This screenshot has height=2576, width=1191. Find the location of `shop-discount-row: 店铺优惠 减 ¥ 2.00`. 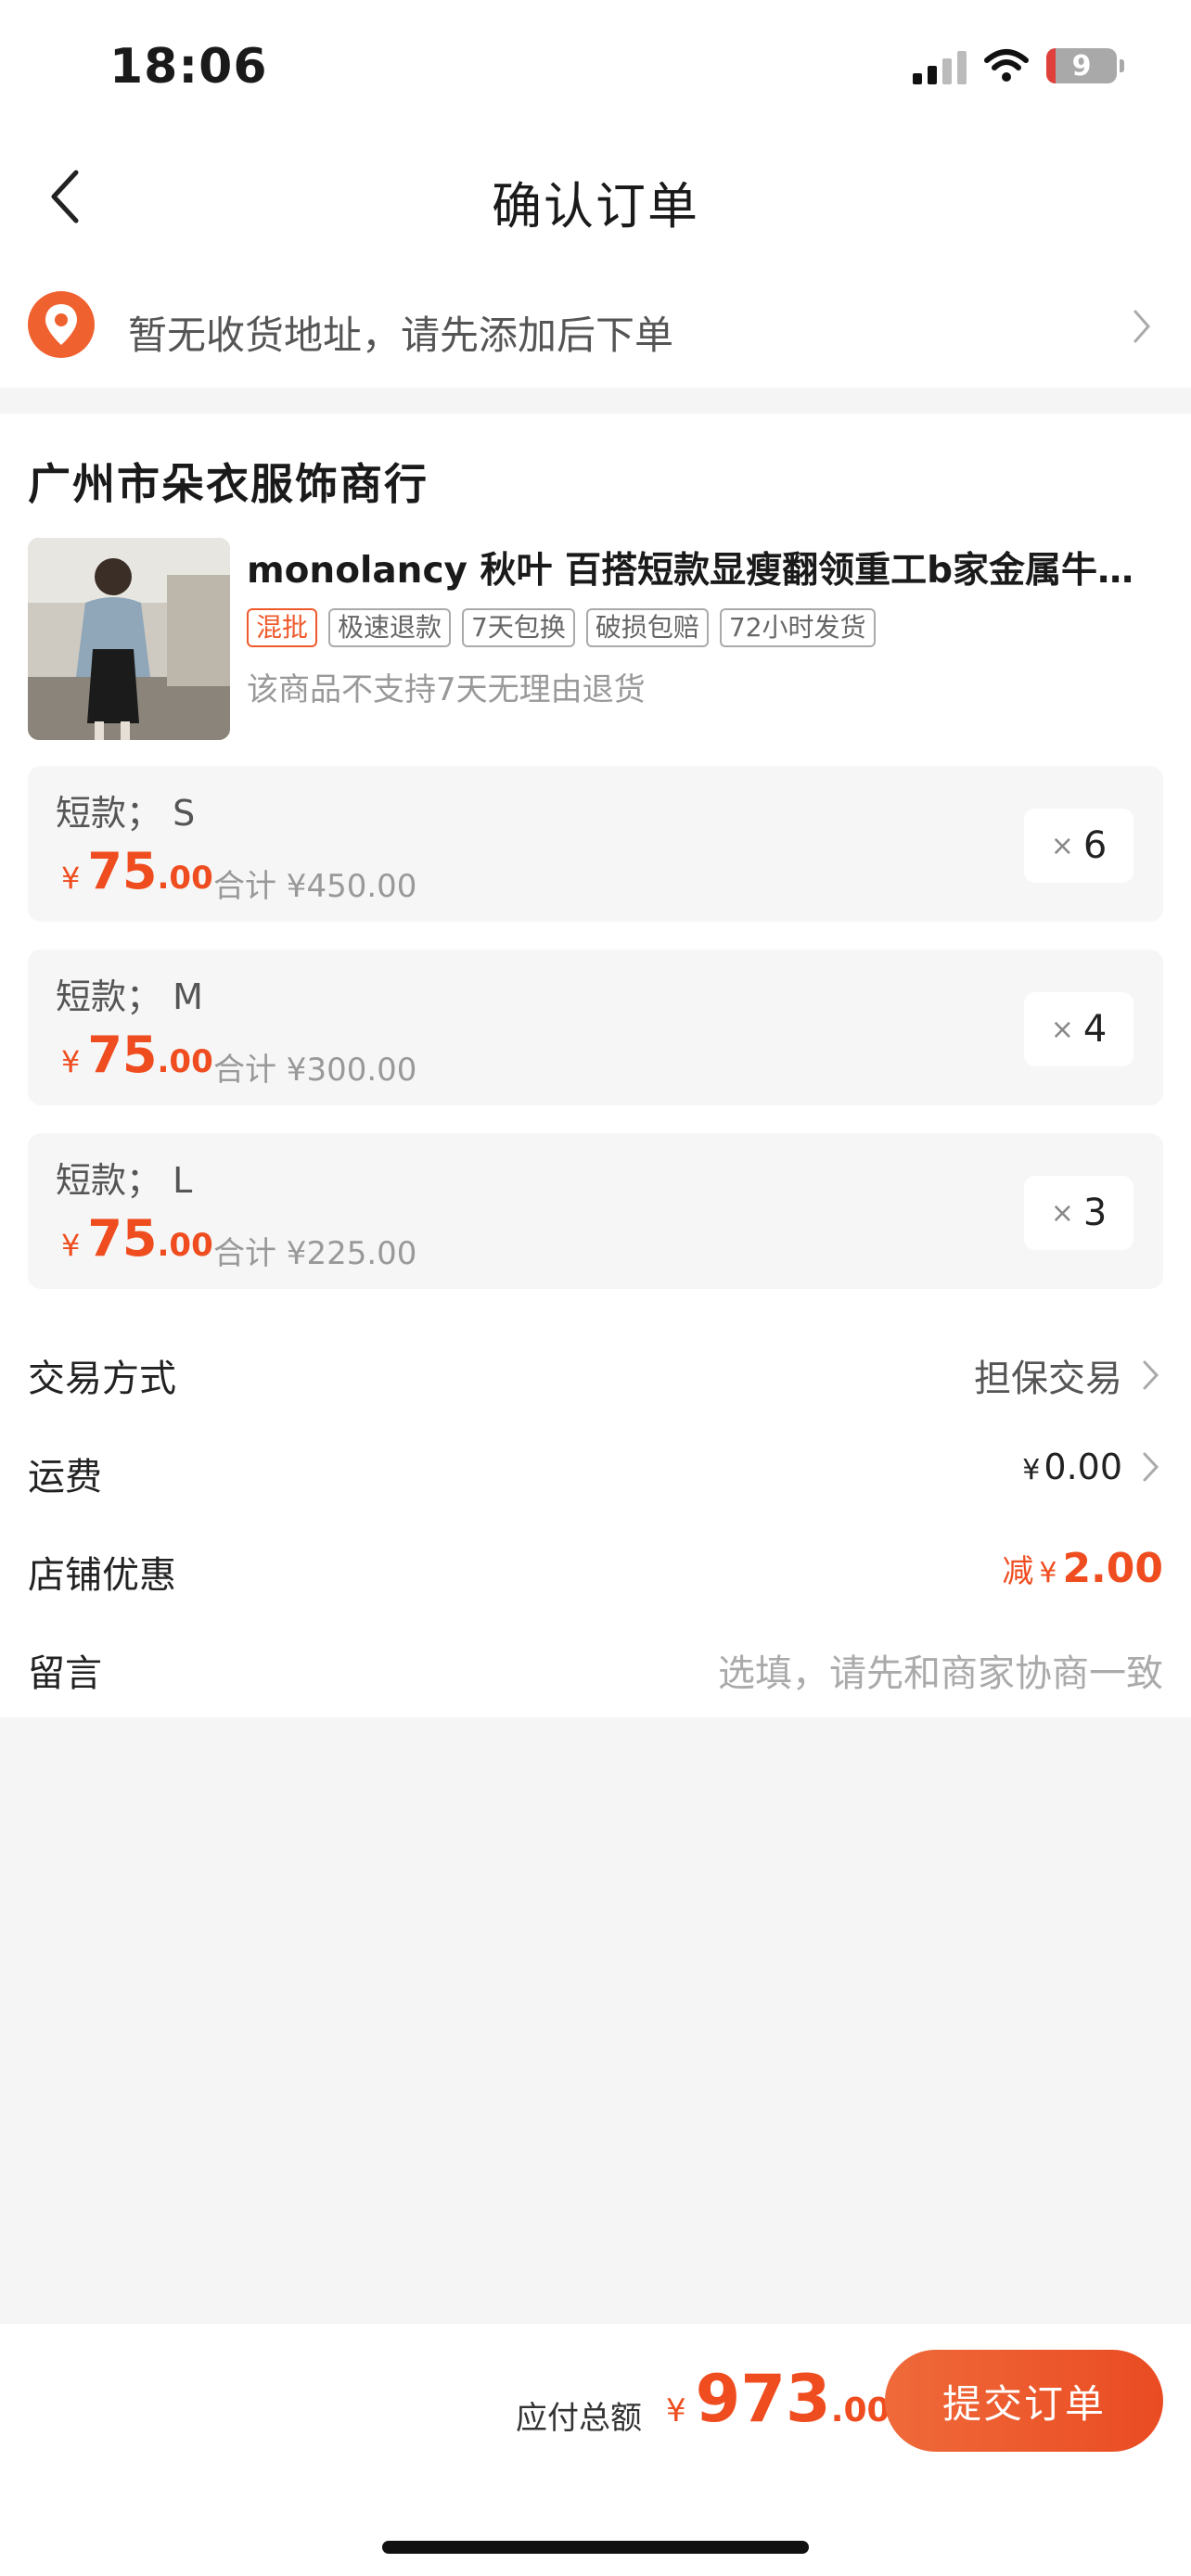

shop-discount-row: 店铺优惠 减 ¥ 2.00 is located at coordinates (595, 1573).